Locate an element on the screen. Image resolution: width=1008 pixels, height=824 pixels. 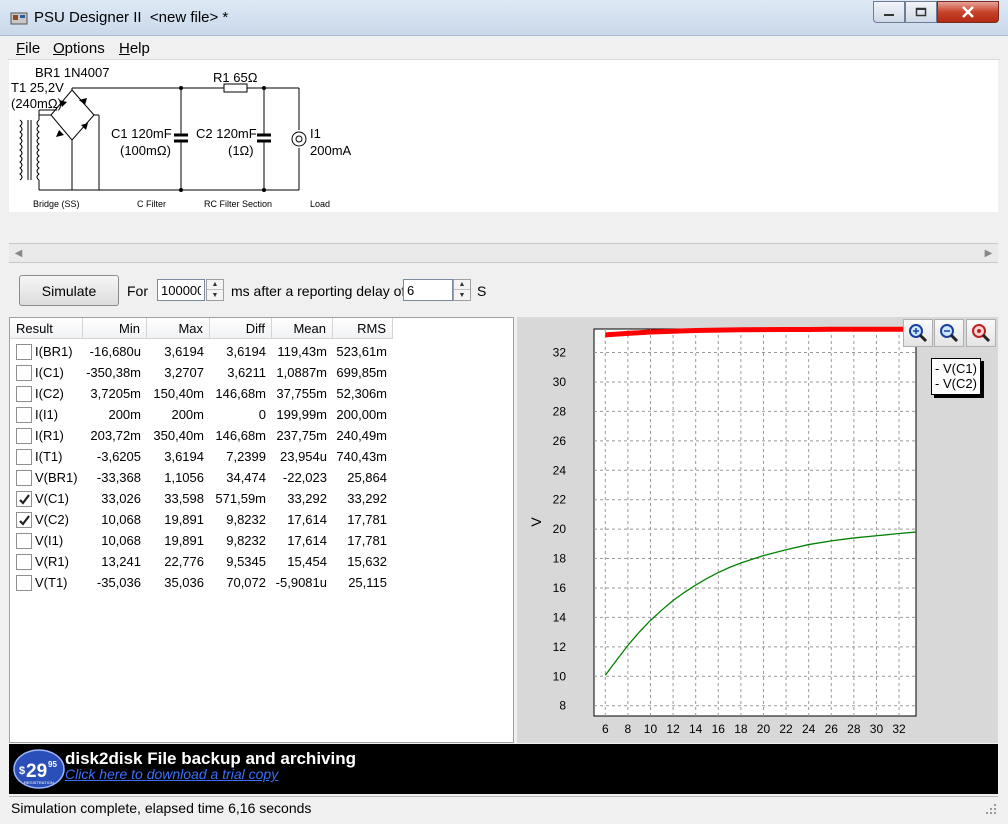
result-name: I(C1) is located at coordinates (49, 372).